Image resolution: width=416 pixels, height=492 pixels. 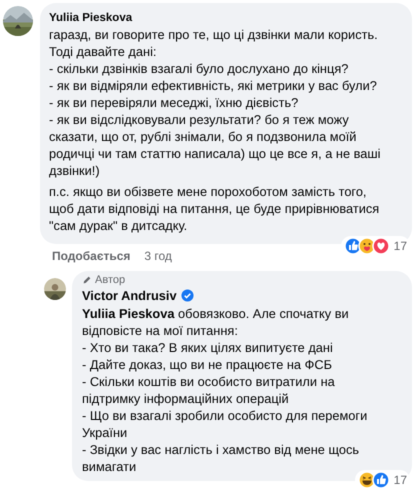 What do you see at coordinates (91, 256) in the screenshot?
I see `like-link: Подобається` at bounding box center [91, 256].